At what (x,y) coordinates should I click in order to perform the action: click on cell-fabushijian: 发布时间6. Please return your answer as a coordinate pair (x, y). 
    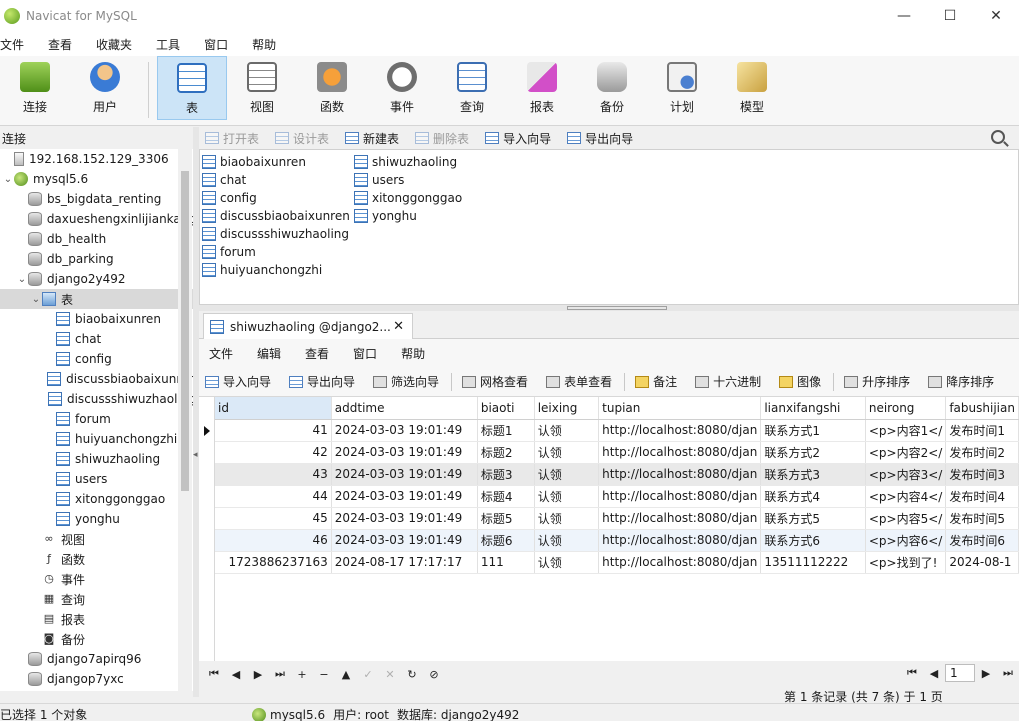
    Looking at the image, I should click on (982, 540).